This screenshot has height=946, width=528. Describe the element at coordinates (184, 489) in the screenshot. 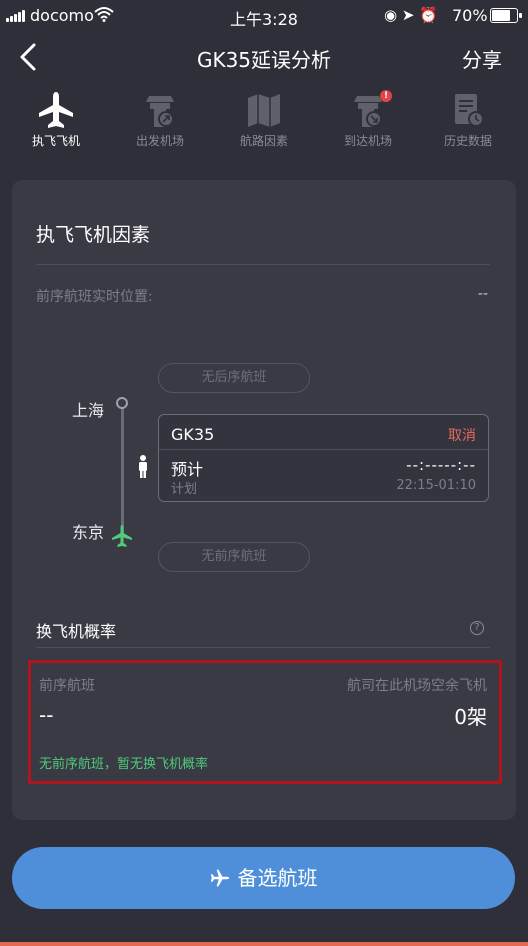

I see `plan-label: 计划` at that location.